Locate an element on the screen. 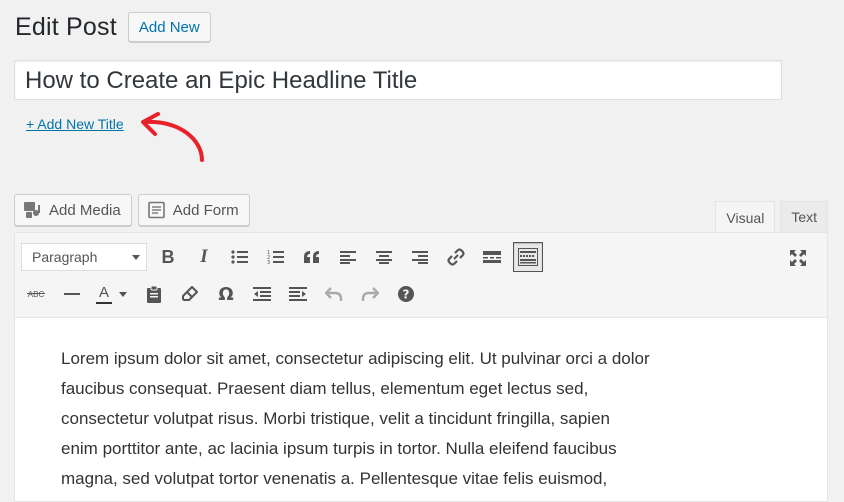  paste-text-icon is located at coordinates (154, 294).